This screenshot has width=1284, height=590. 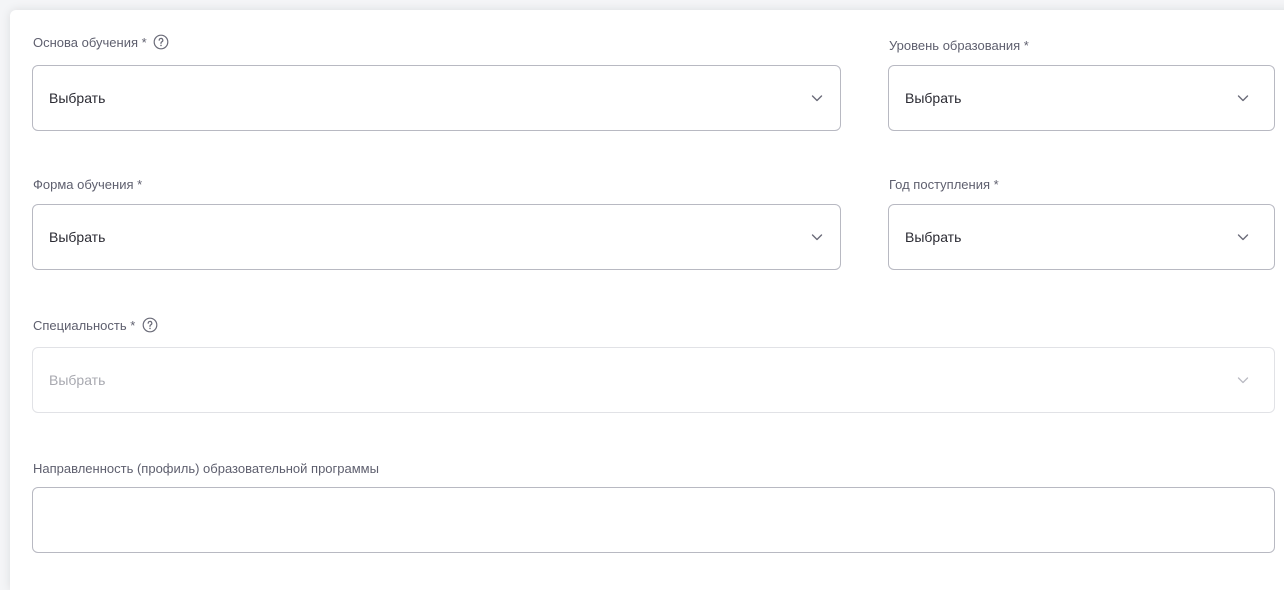 I want to click on form-type-select-value: Выбрать, so click(x=77, y=237).